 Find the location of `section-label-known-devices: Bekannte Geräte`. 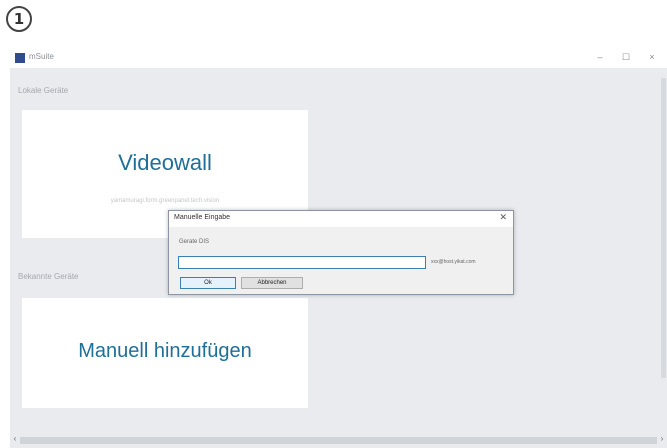

section-label-known-devices: Bekannte Geräte is located at coordinates (48, 276).